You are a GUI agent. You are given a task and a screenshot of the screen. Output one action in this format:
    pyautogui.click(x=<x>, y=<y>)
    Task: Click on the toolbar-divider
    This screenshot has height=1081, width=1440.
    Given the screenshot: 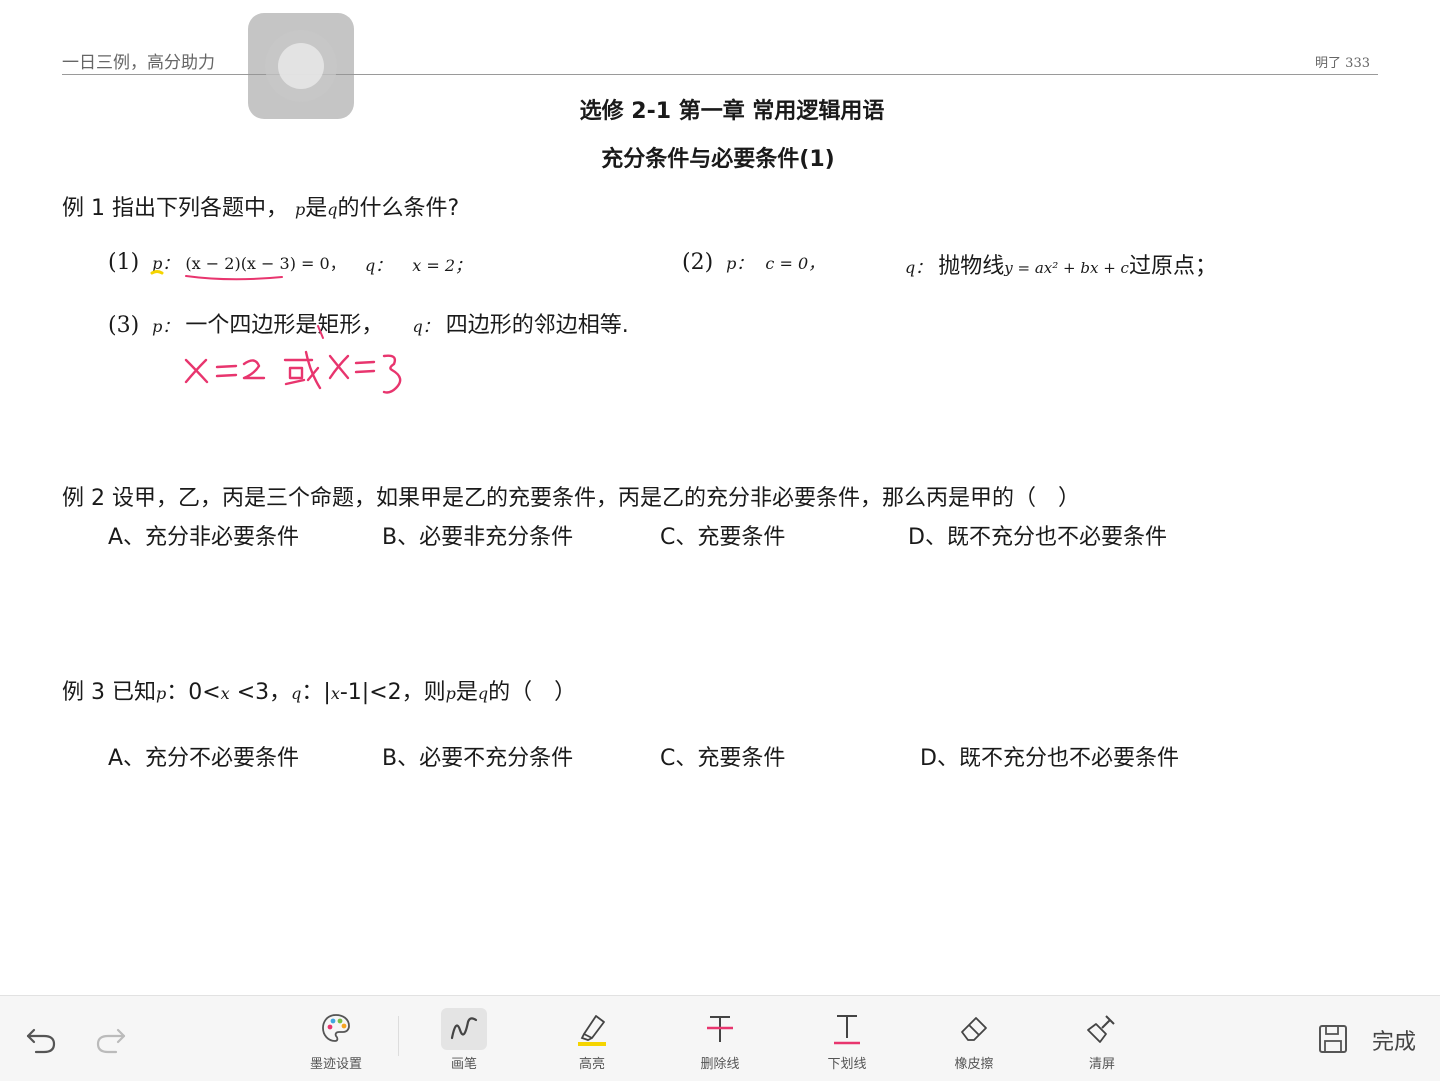 What is the action you would take?
    pyautogui.click(x=398, y=1036)
    